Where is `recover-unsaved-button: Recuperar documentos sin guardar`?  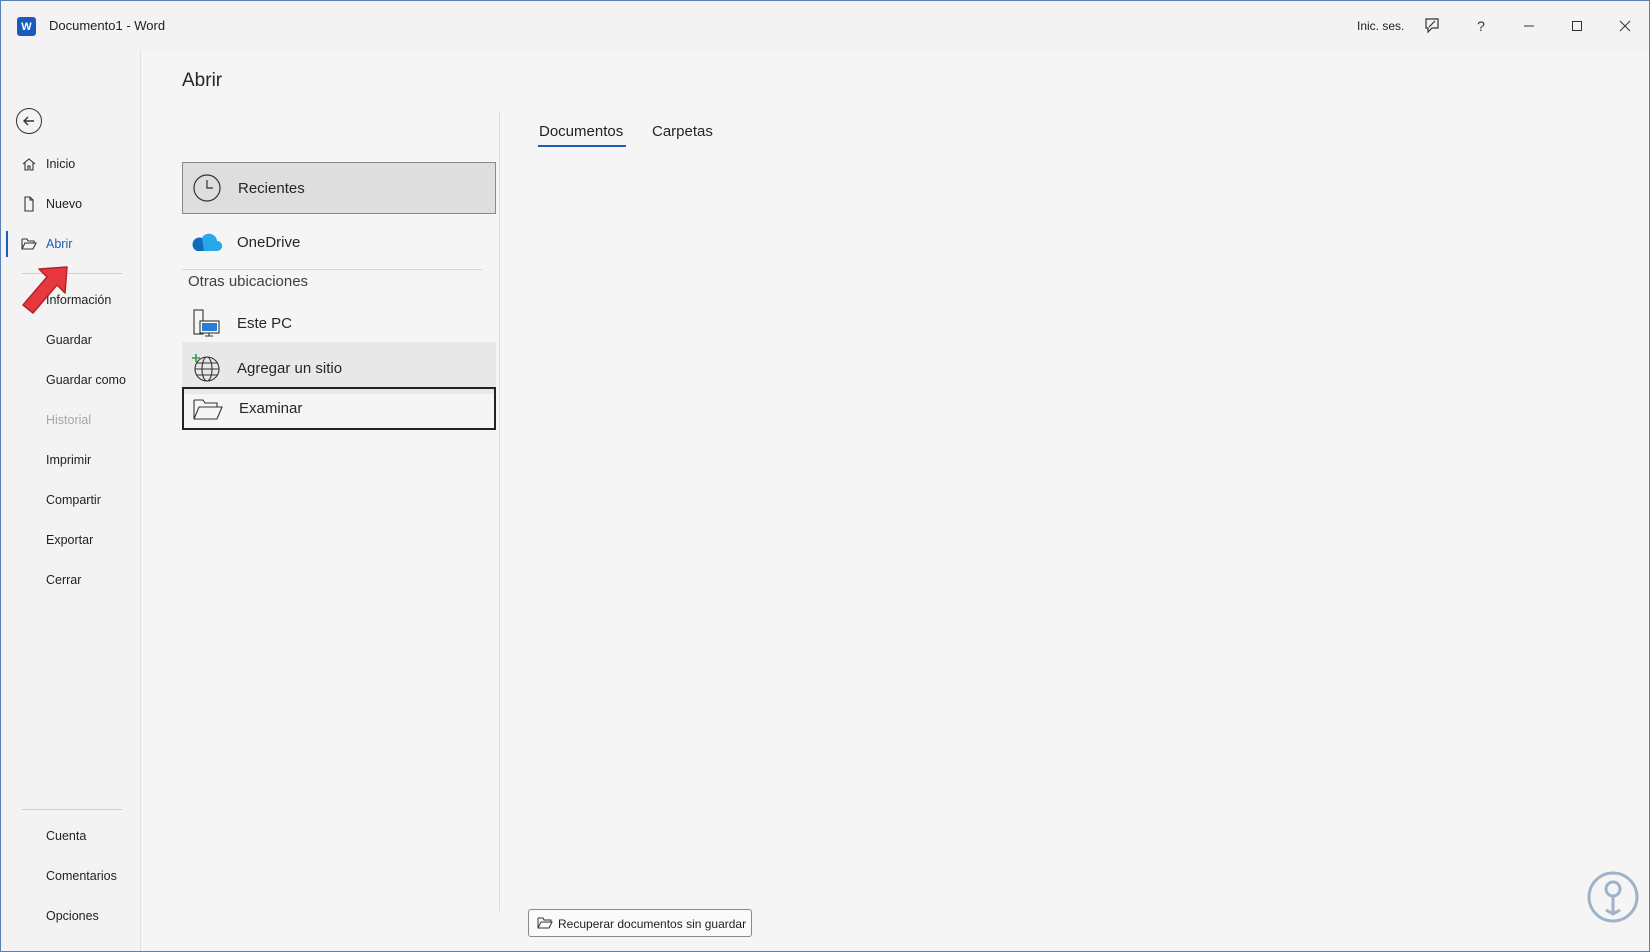 recover-unsaved-button: Recuperar documentos sin guardar is located at coordinates (640, 923).